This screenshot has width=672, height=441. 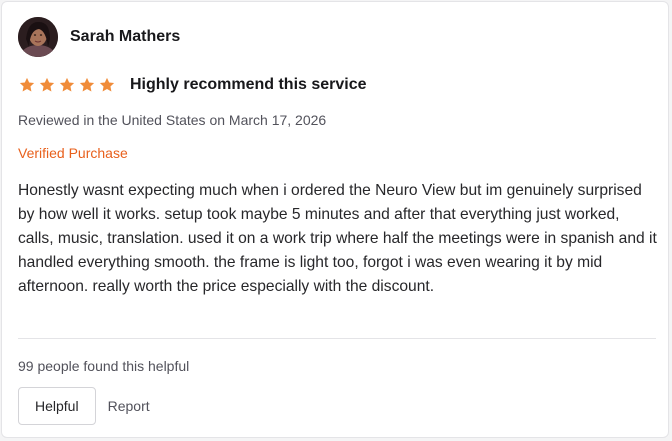 What do you see at coordinates (104, 366) in the screenshot?
I see `helpful-count: 99 people found this helpful` at bounding box center [104, 366].